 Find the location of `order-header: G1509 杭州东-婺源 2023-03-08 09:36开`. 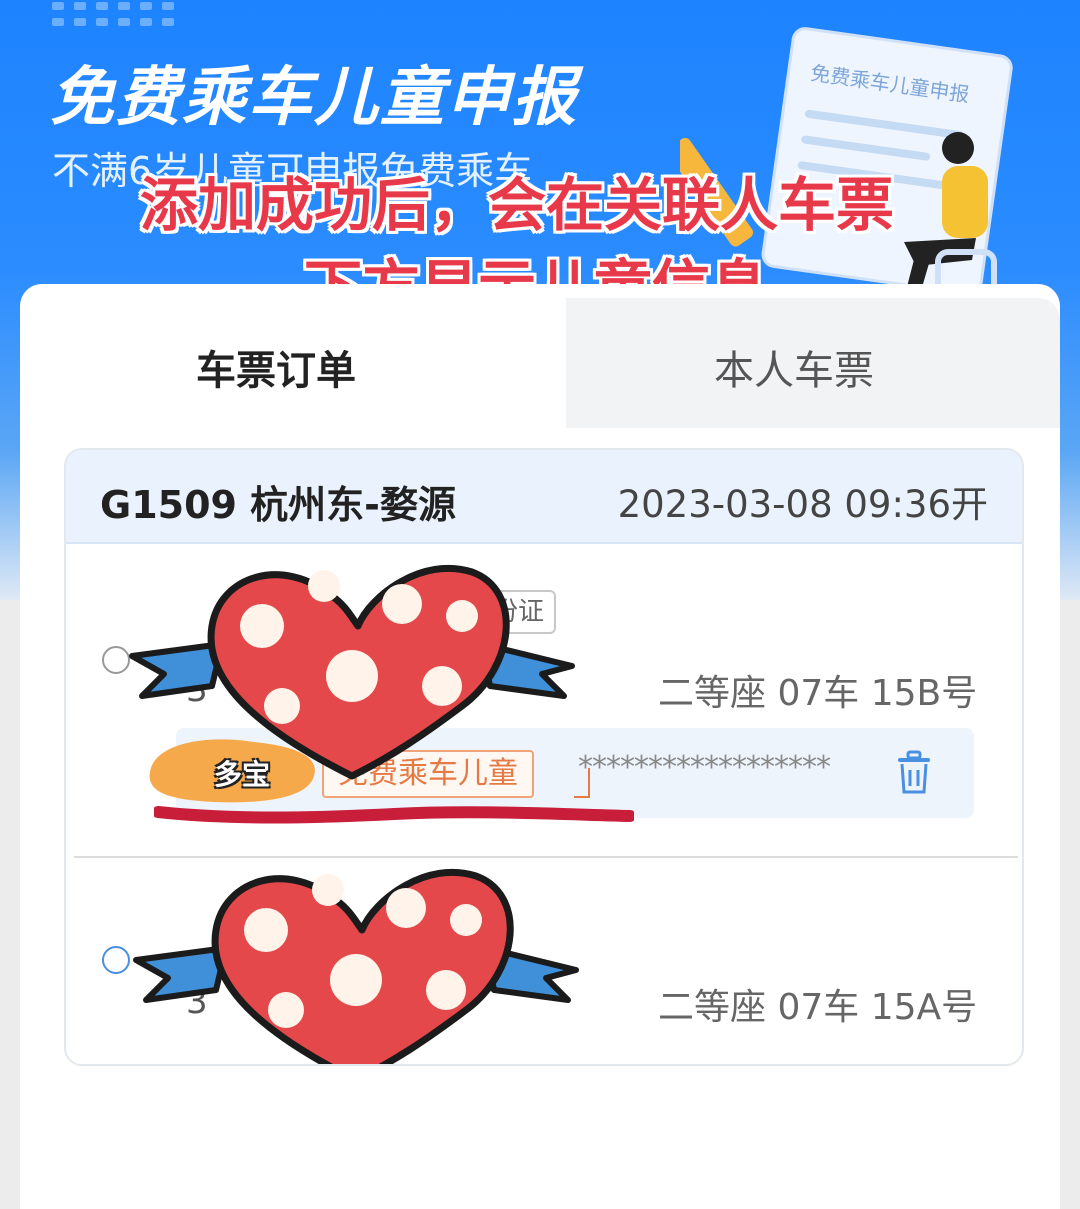

order-header: G1509 杭州东-婺源 2023-03-08 09:36开 is located at coordinates (544, 497).